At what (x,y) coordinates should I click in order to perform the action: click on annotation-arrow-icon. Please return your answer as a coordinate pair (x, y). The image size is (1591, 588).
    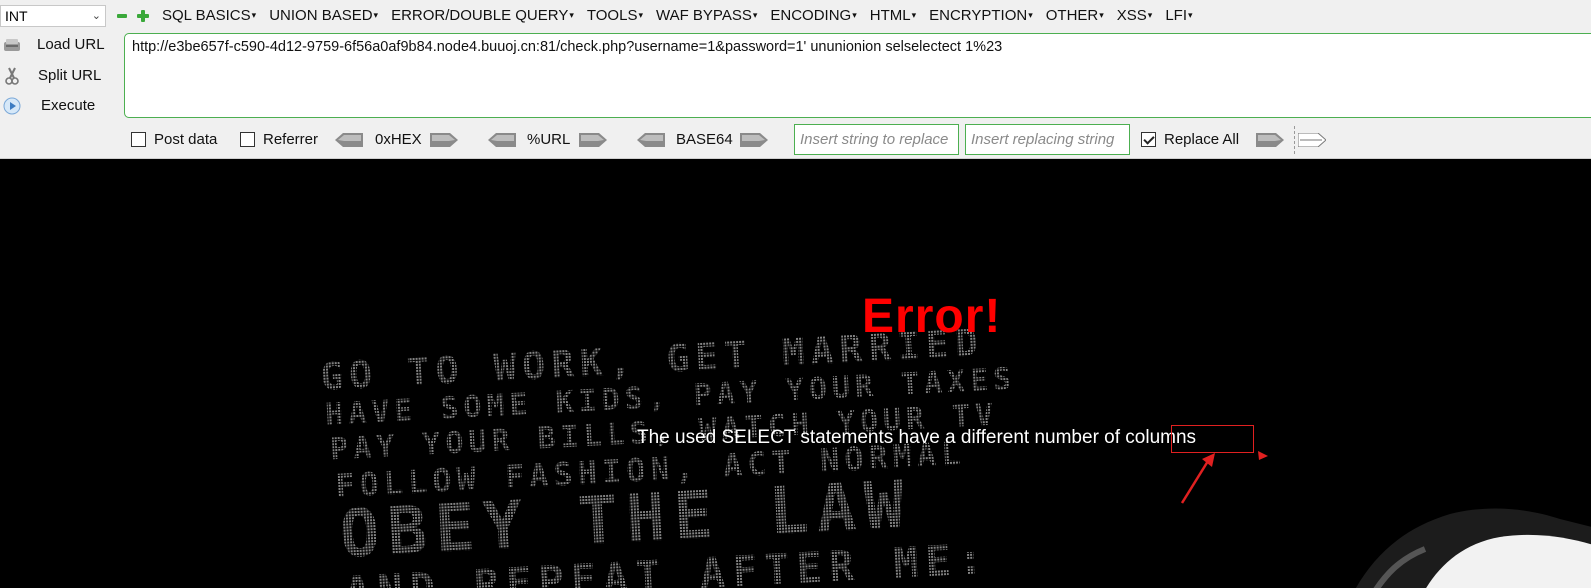
    Looking at the image, I should click on (1224, 477).